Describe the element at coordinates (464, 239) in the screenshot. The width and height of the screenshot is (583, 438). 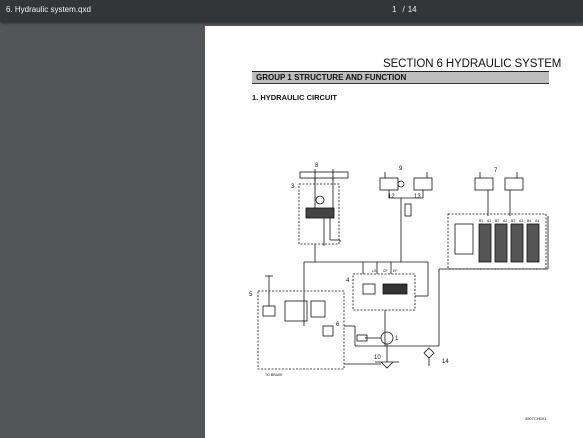
I see `relief-section` at that location.